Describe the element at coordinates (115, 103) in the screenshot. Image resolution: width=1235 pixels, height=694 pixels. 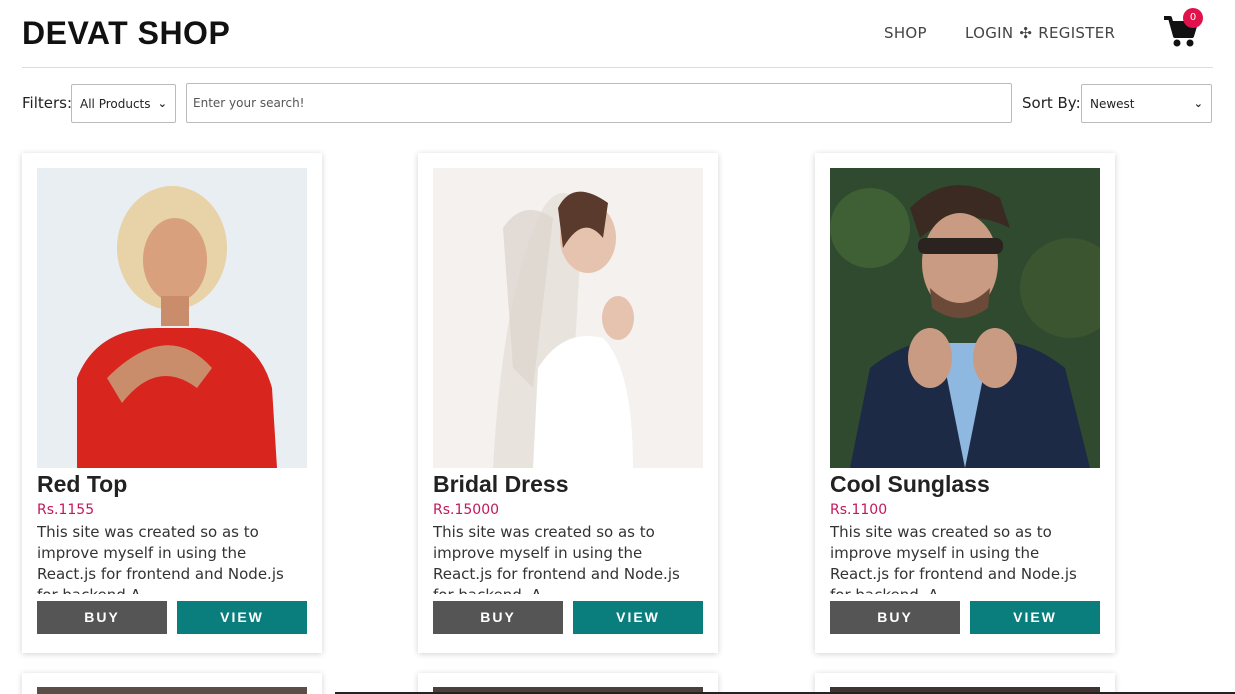
I see `category-selected-value: All Products` at that location.